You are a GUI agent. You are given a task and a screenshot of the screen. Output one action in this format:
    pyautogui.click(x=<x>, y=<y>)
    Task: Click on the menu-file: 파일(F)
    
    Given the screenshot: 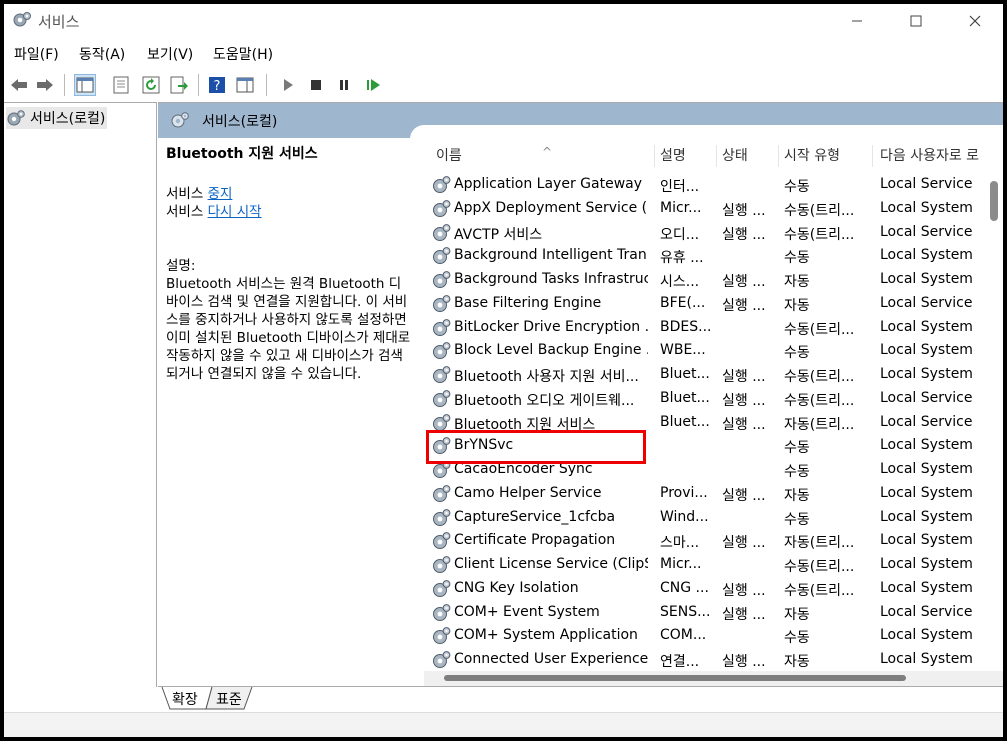 What is the action you would take?
    pyautogui.click(x=36, y=54)
    